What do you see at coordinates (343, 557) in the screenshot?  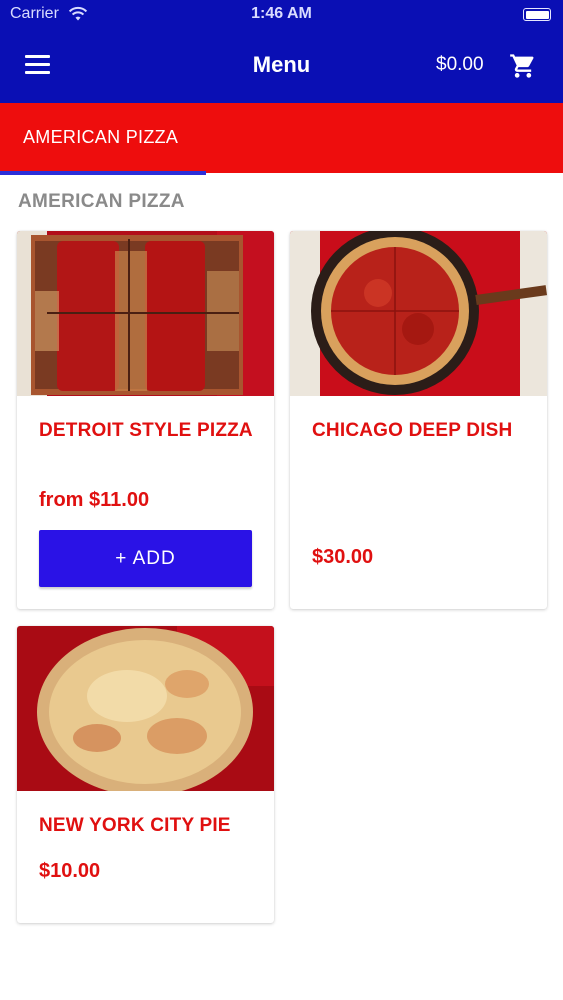 I see `product-price: $30.00` at bounding box center [343, 557].